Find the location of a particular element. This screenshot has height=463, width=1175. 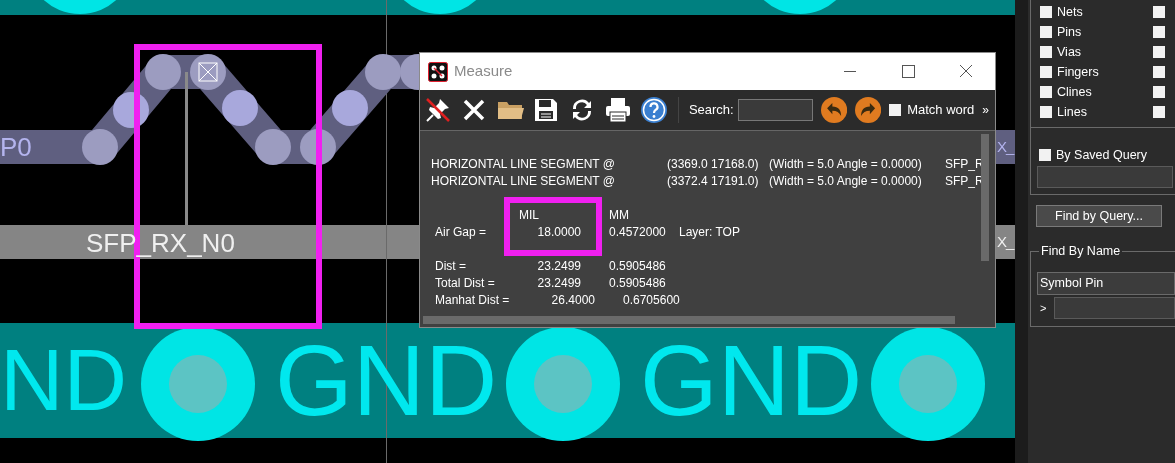

prompt-symbol: > is located at coordinates (1043, 308).